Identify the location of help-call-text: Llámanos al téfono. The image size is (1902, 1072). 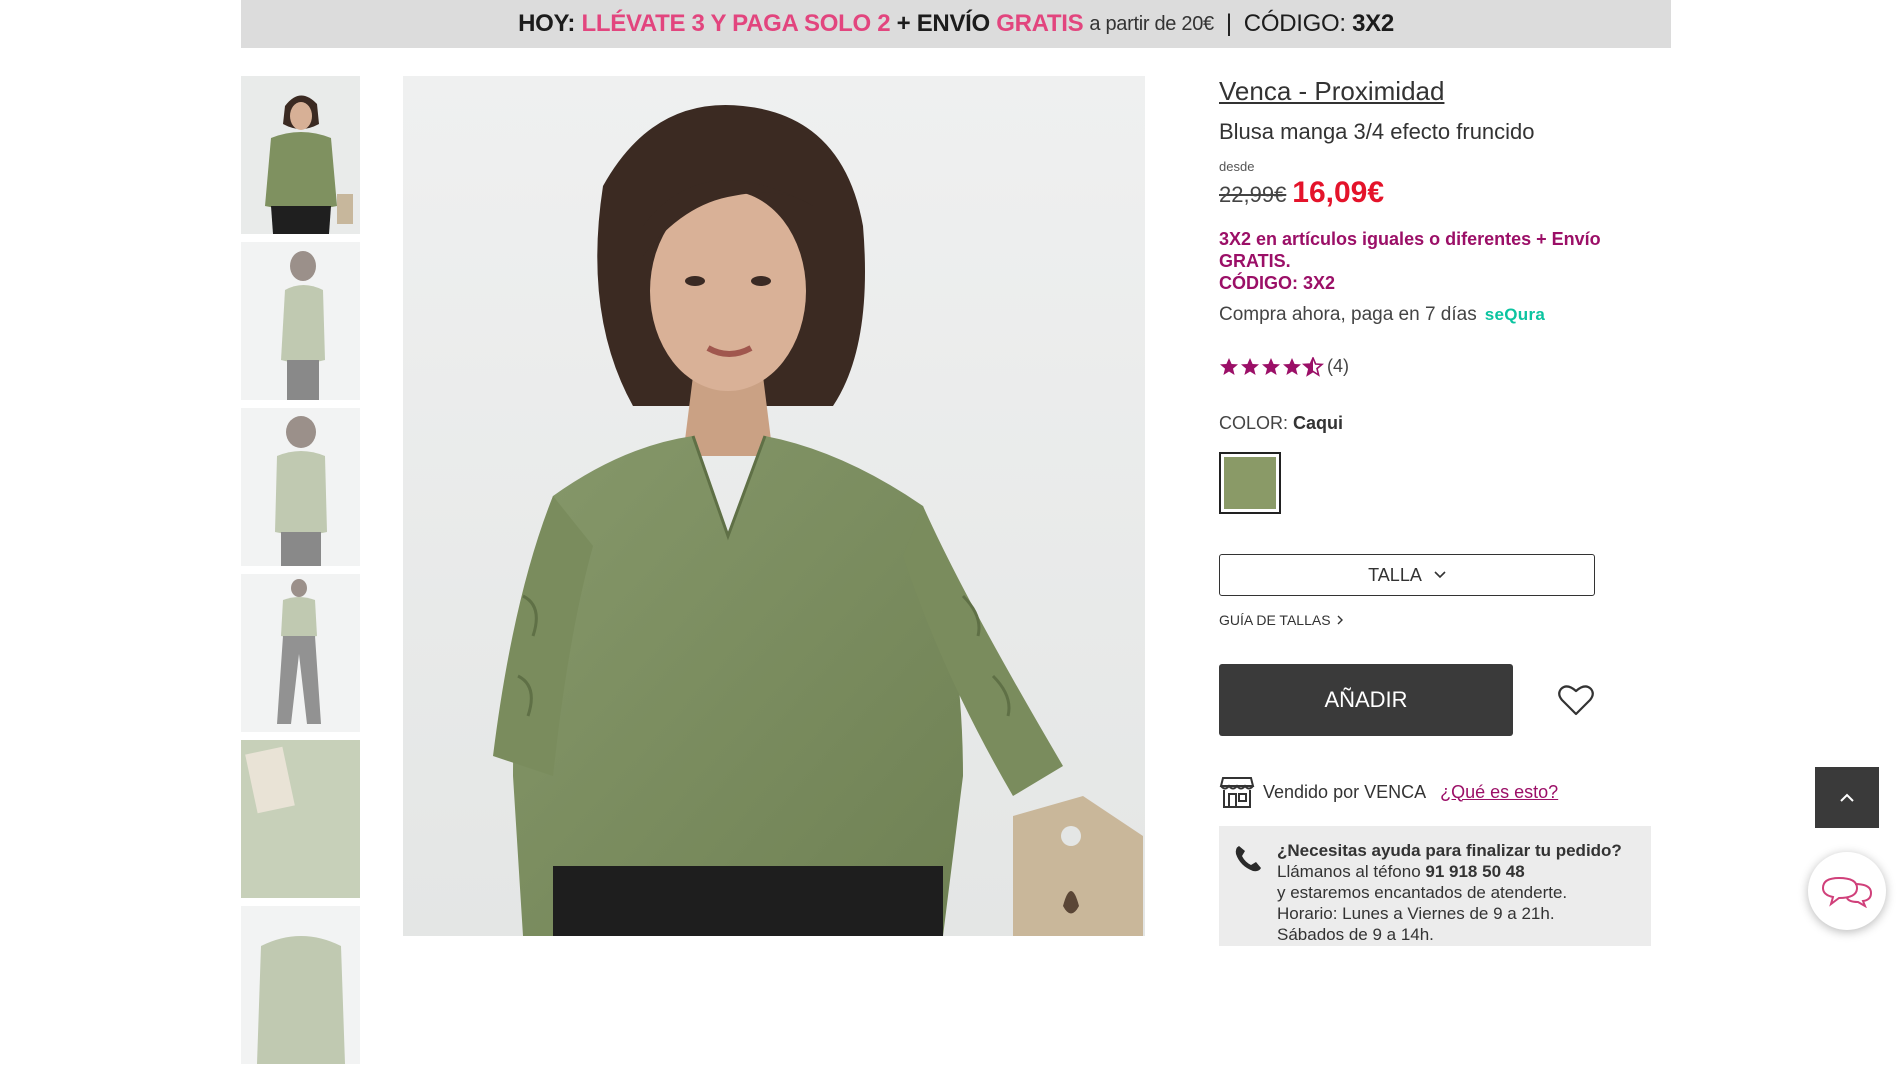
(1349, 871).